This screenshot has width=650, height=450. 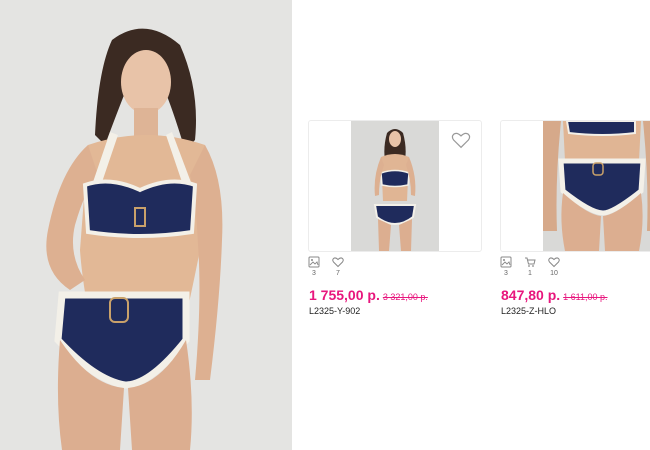 What do you see at coordinates (530, 273) in the screenshot?
I see `stat-count: 1` at bounding box center [530, 273].